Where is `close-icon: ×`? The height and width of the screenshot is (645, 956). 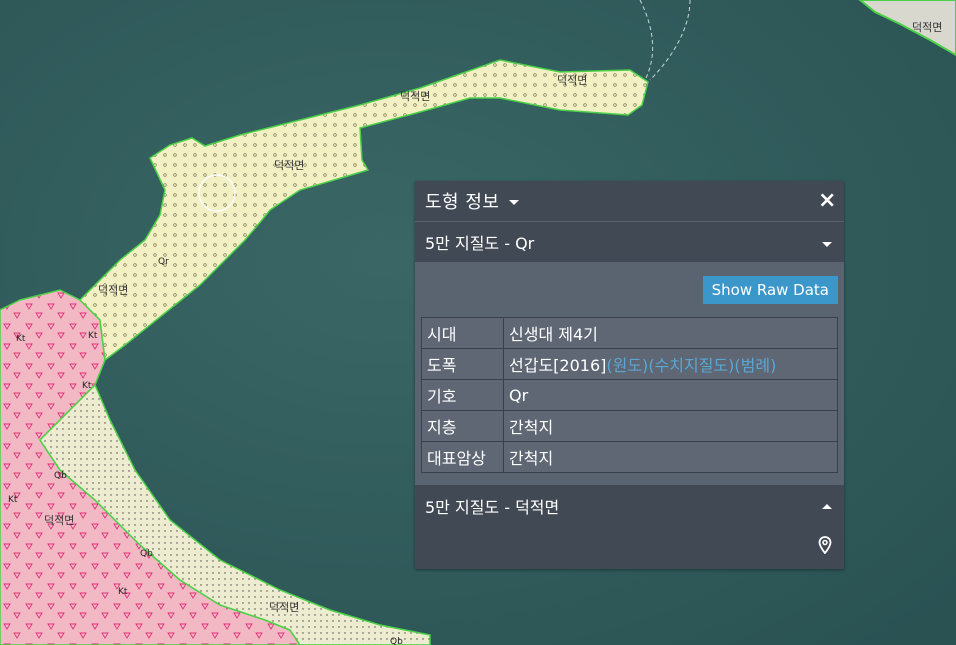
close-icon: × is located at coordinates (827, 201).